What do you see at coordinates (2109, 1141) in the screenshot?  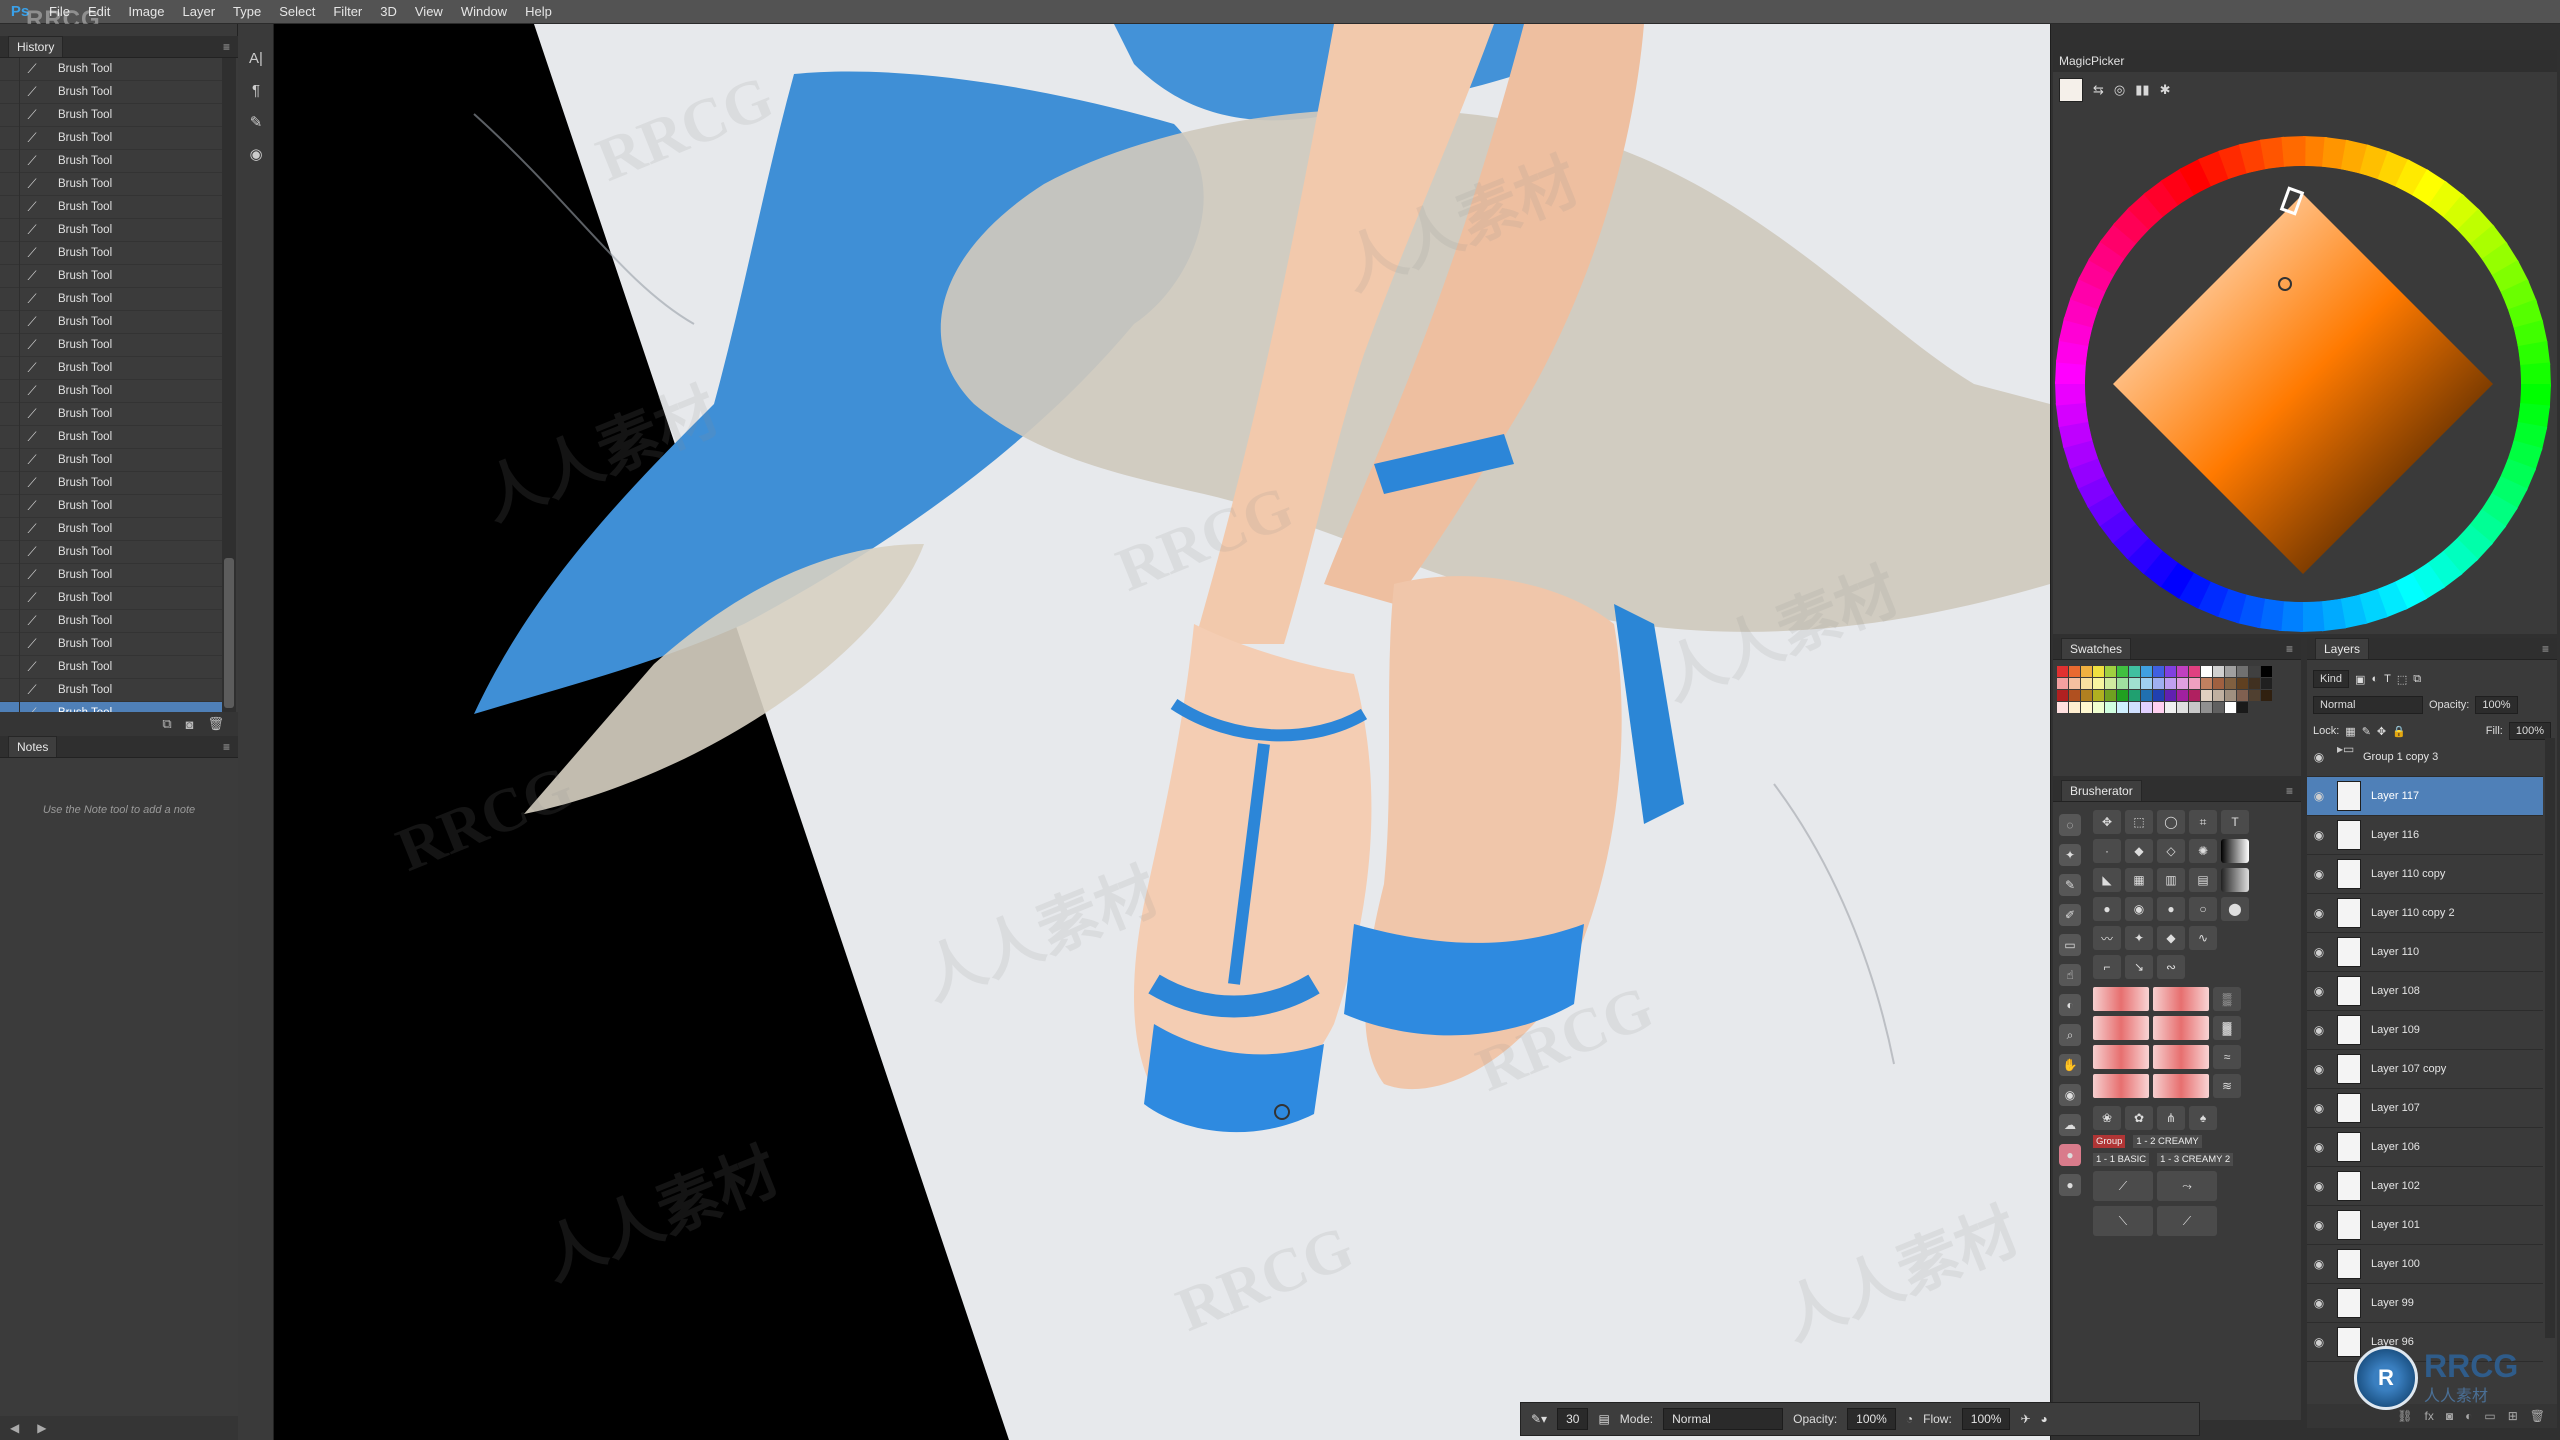 I see `brush-group-tag: Group` at bounding box center [2109, 1141].